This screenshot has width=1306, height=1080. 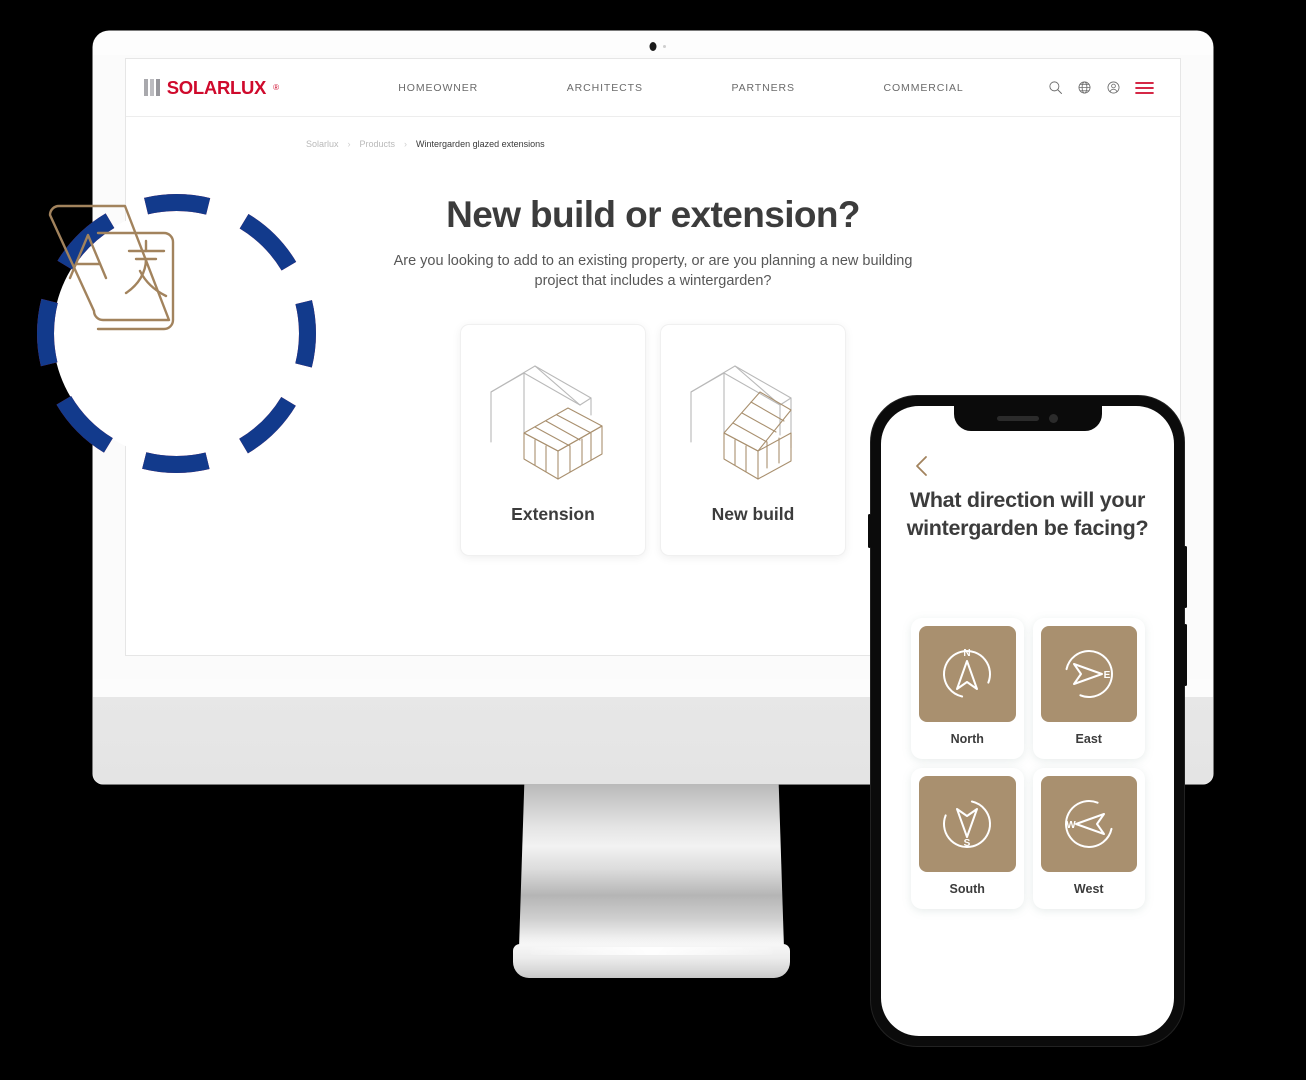 I want to click on direction-label: West, so click(x=1088, y=889).